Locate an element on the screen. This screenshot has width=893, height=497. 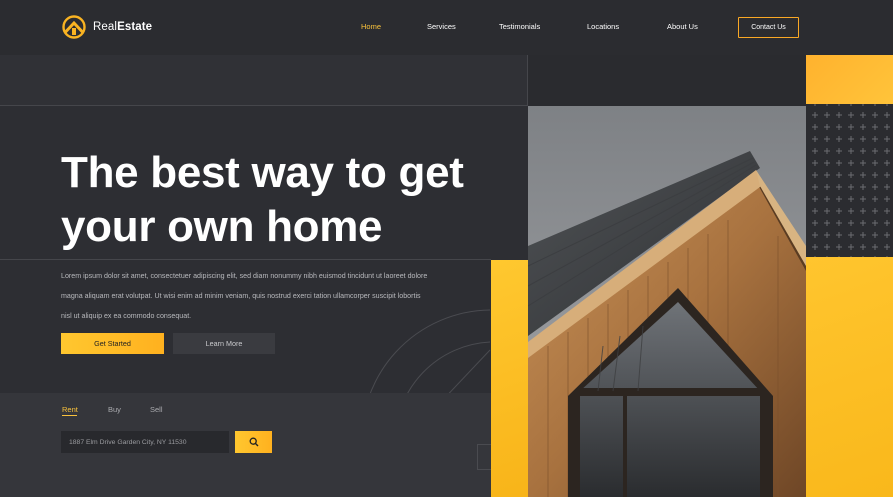
brand-name: RealEstate is located at coordinates (123, 27).